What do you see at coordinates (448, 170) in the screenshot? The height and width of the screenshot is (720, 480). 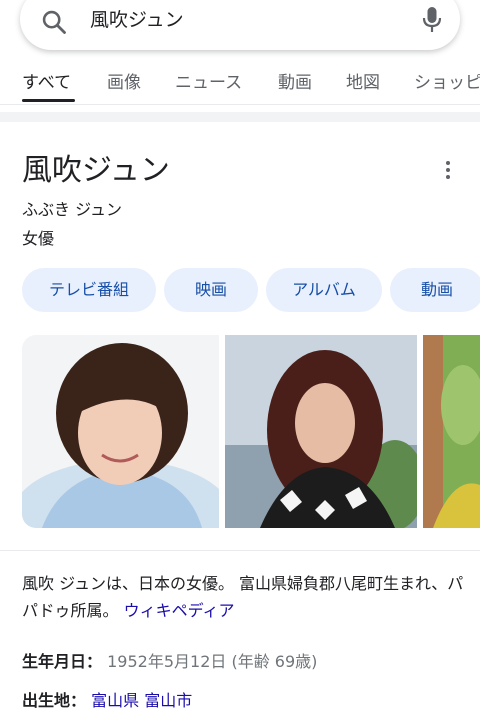 I see `more-vert-icon` at bounding box center [448, 170].